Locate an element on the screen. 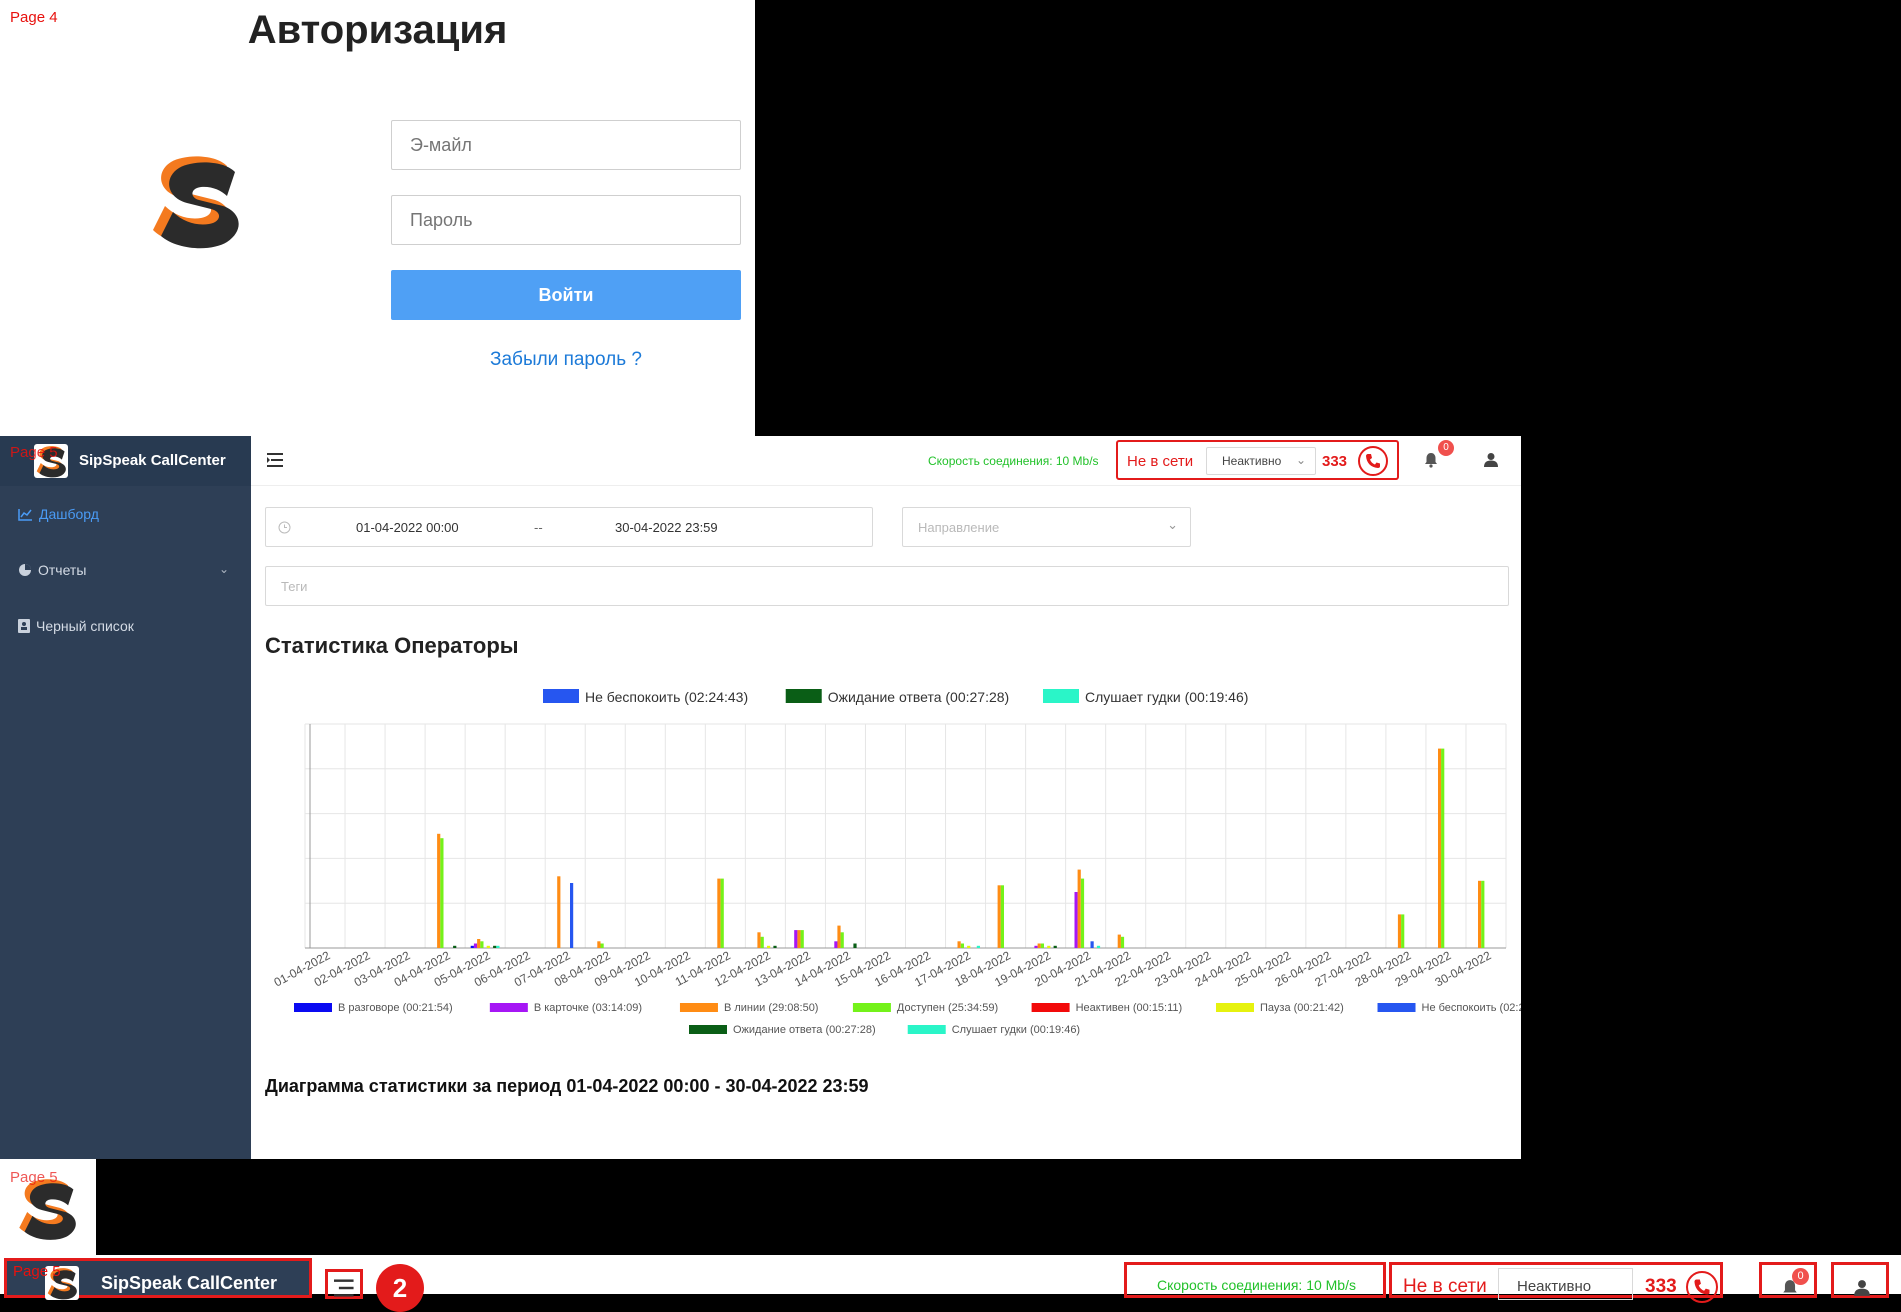 This screenshot has width=1901, height=1312. legend-item: Не беспокоить (02:24:43) is located at coordinates (666, 697).